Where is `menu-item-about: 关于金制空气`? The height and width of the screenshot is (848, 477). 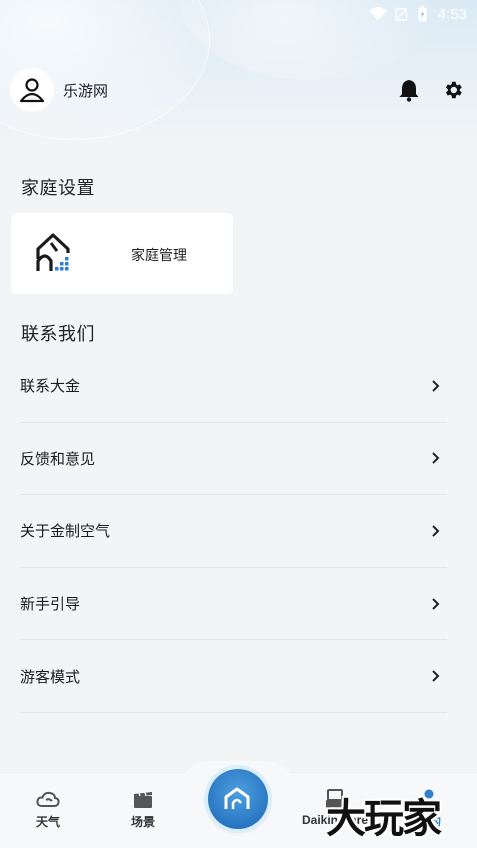
menu-item-about: 关于金制空气 is located at coordinates (233, 531).